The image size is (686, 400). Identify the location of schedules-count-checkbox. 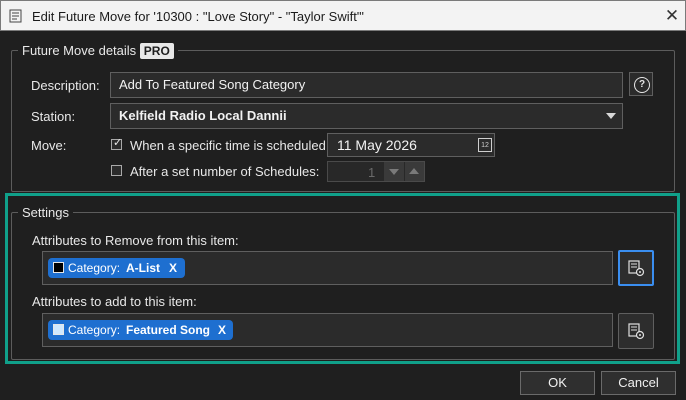
(116, 170).